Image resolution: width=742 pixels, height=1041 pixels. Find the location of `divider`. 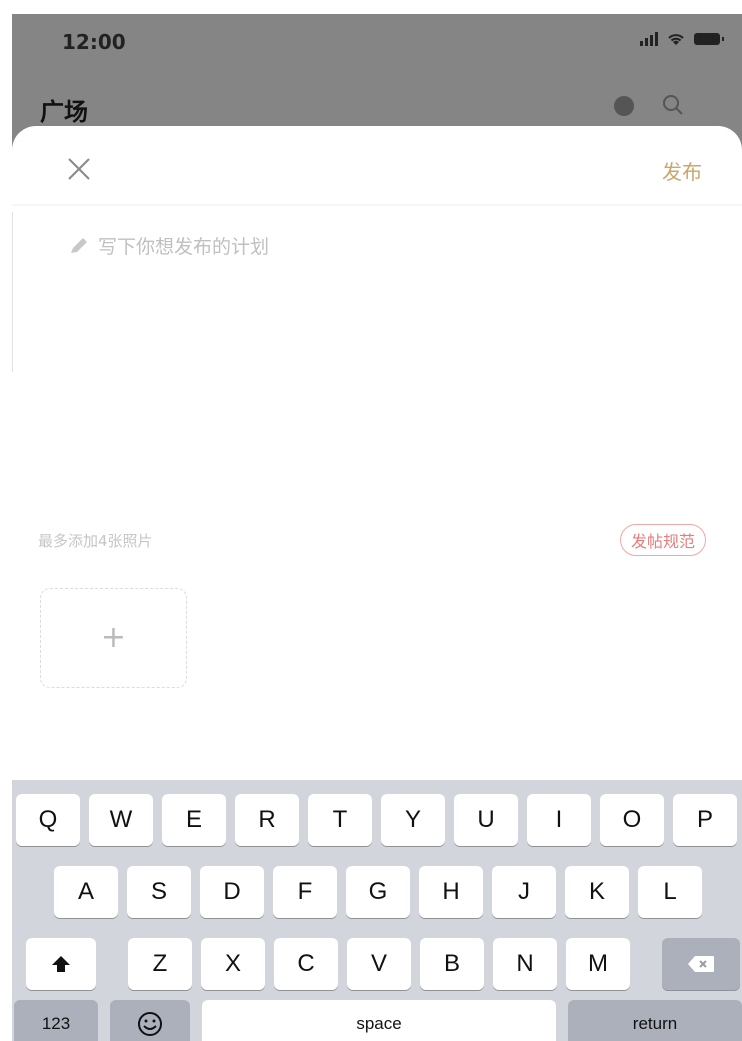

divider is located at coordinates (377, 205).